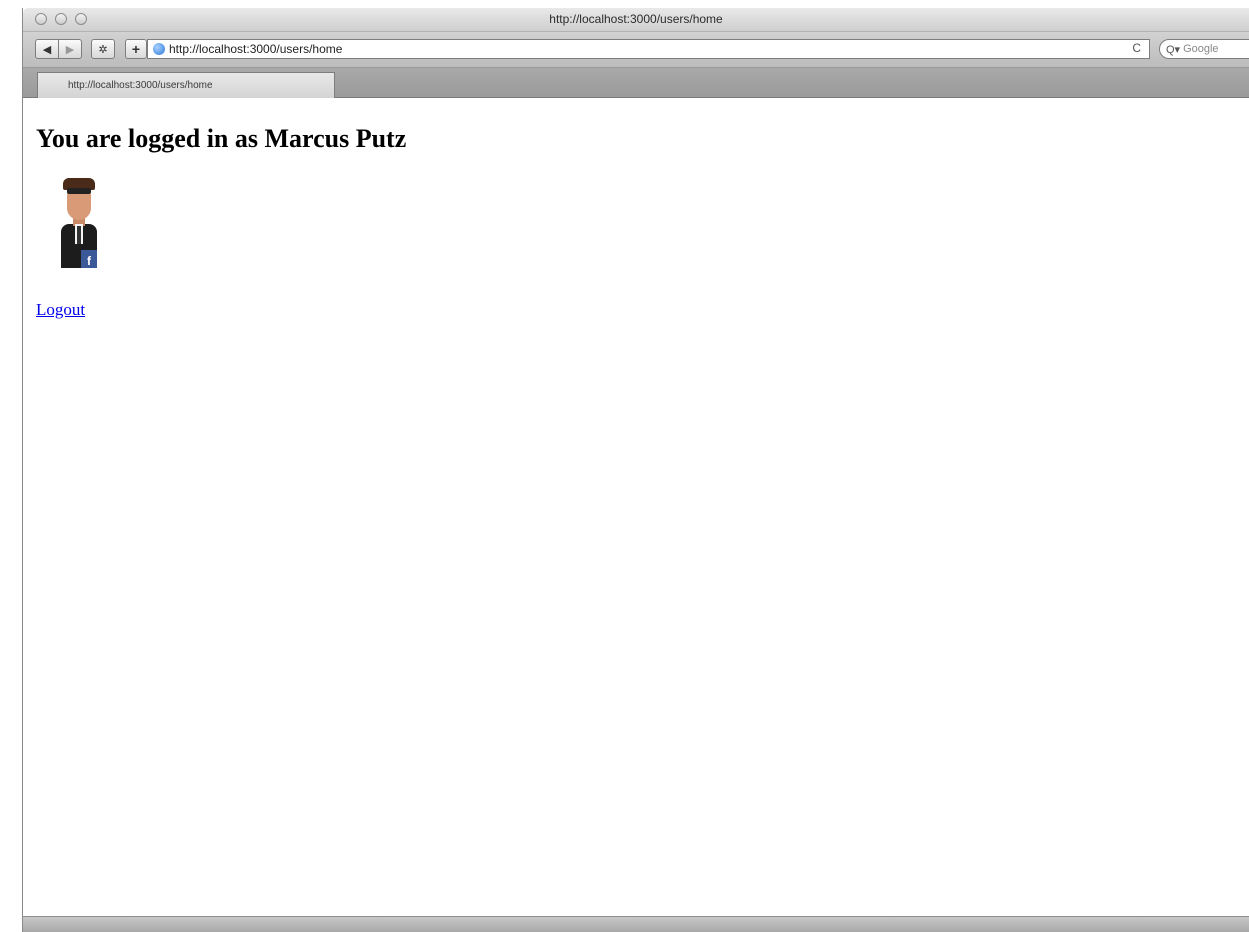  I want to click on back-button: ◀, so click(47, 49).